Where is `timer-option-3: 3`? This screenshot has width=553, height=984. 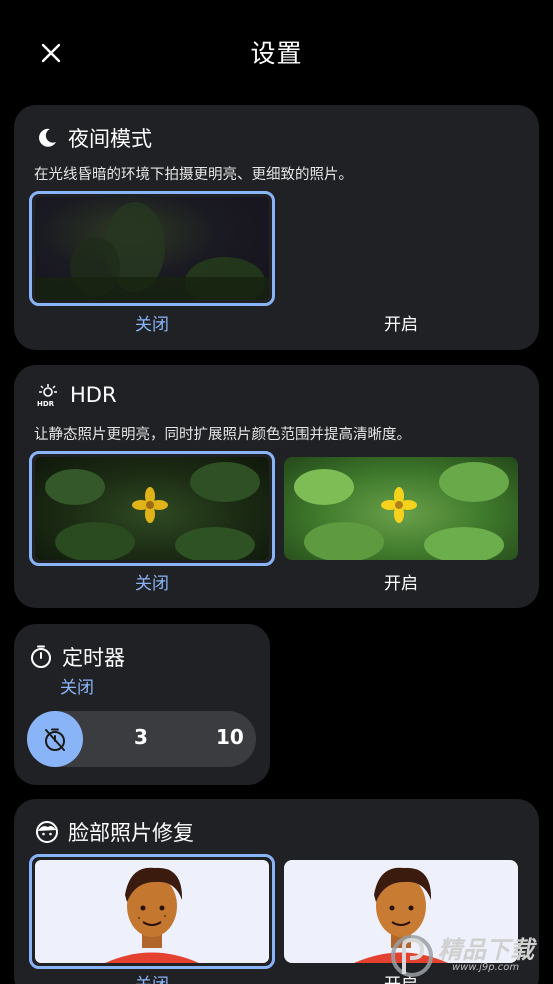
timer-option-3: 3 is located at coordinates (141, 737).